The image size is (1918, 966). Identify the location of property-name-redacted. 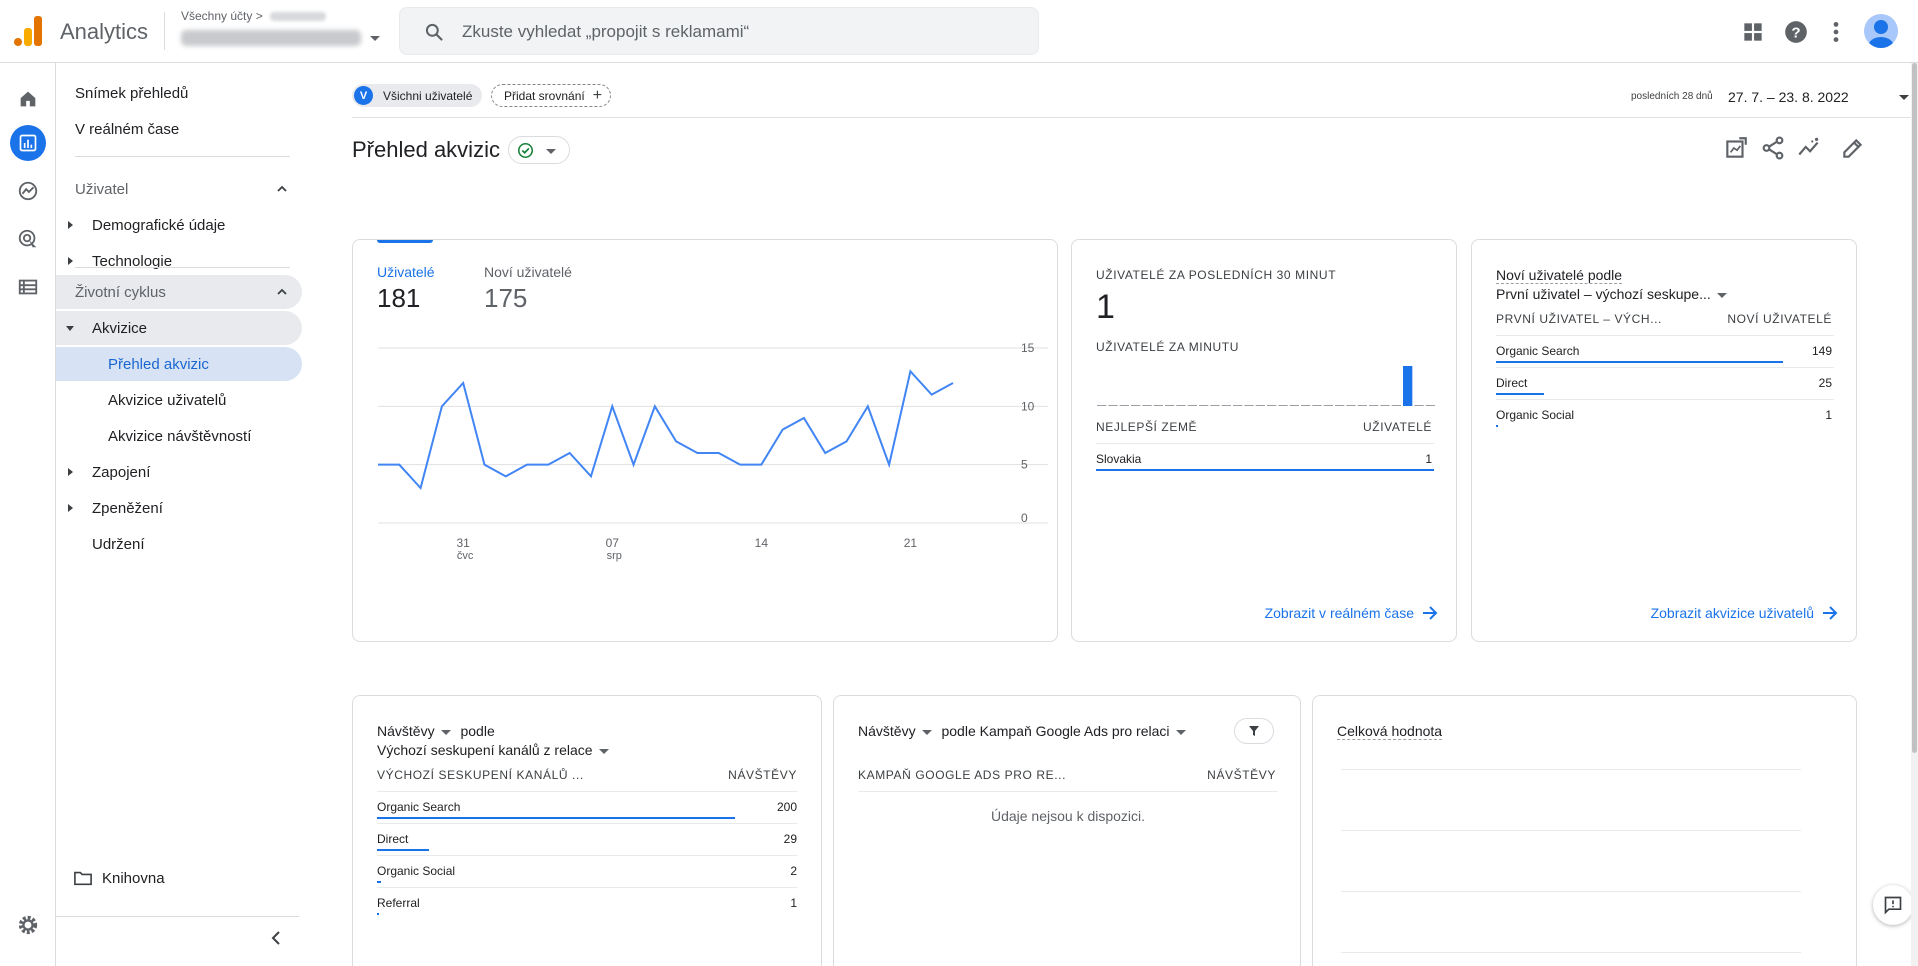
(271, 38).